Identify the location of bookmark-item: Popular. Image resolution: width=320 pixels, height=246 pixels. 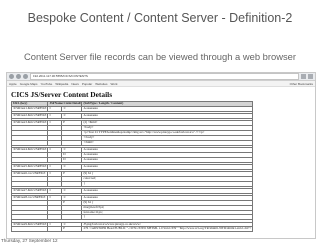
(87, 84).